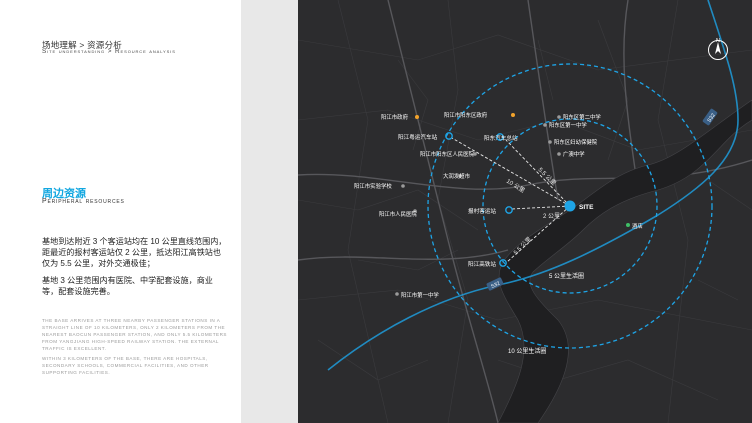 The width and height of the screenshot is (752, 423). Describe the element at coordinates (403, 186) in the screenshot. I see `poi-dot-exp-school` at that location.